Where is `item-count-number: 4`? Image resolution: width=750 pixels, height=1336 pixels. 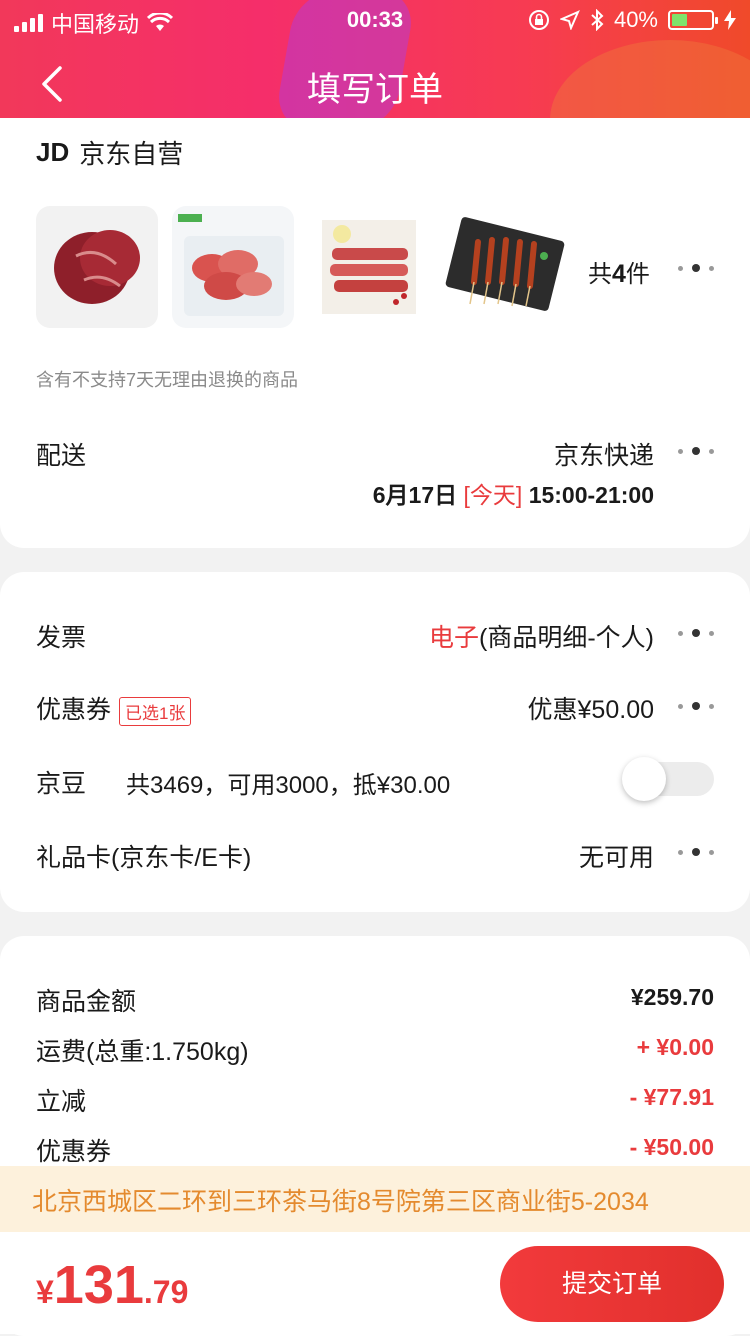
item-count-number: 4 is located at coordinates (619, 274).